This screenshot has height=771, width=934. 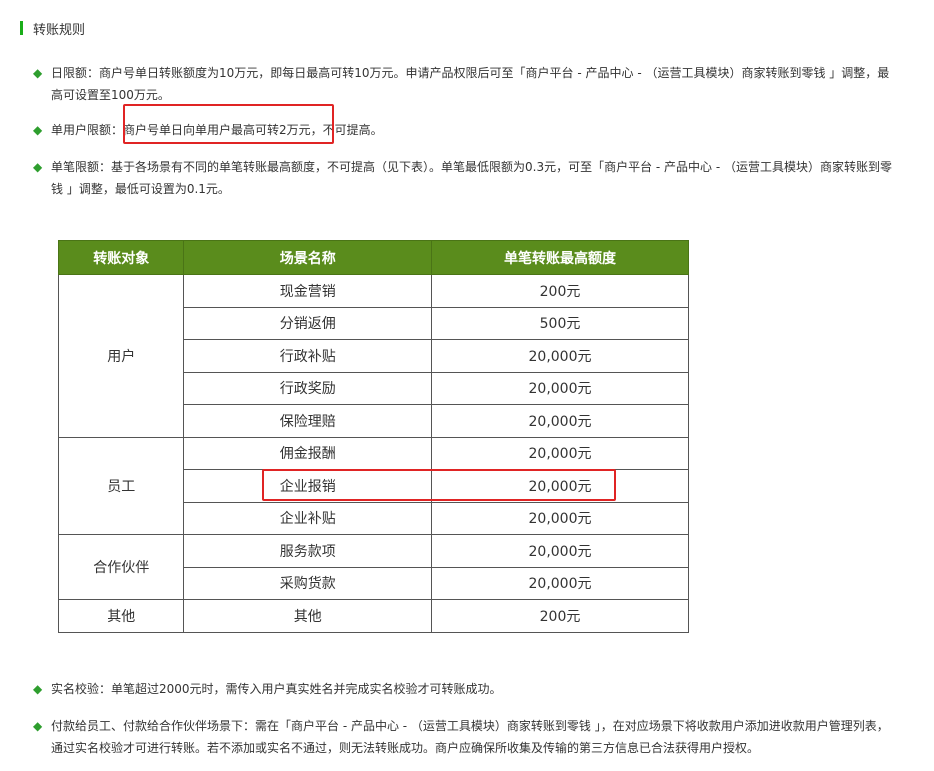 I want to click on table-row: 合作伙伴 服务款项 20,000元, so click(x=373, y=567).